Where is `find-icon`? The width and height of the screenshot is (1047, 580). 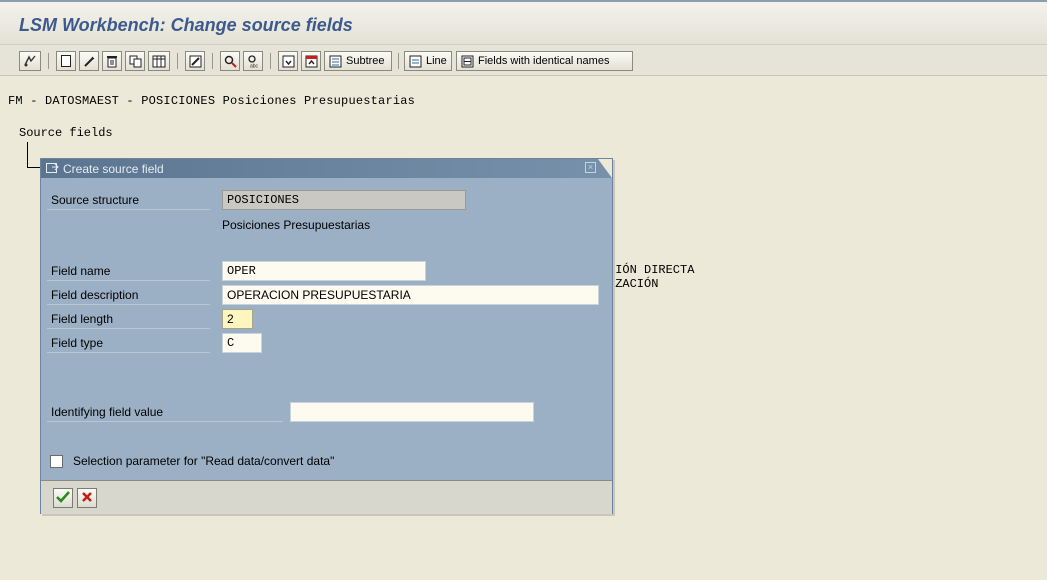
find-icon is located at coordinates (230, 61).